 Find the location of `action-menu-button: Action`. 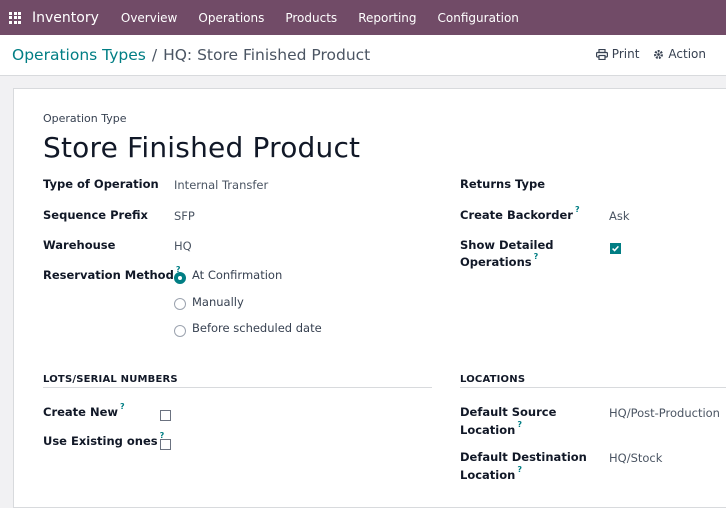

action-menu-button: Action is located at coordinates (679, 54).